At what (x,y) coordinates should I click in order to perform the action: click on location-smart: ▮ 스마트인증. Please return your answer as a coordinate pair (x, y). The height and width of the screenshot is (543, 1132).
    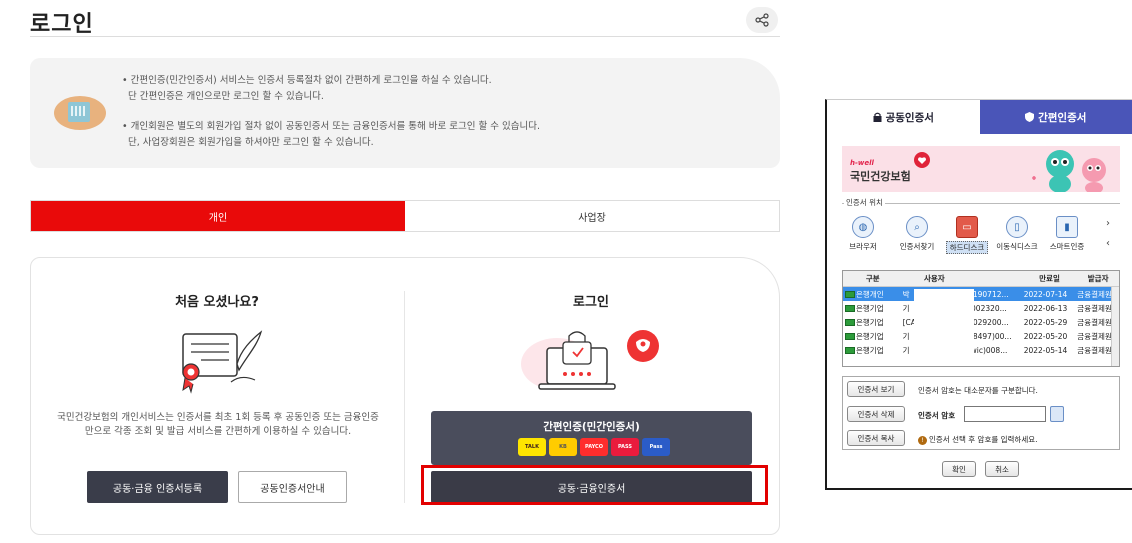
    Looking at the image, I should click on (1067, 234).